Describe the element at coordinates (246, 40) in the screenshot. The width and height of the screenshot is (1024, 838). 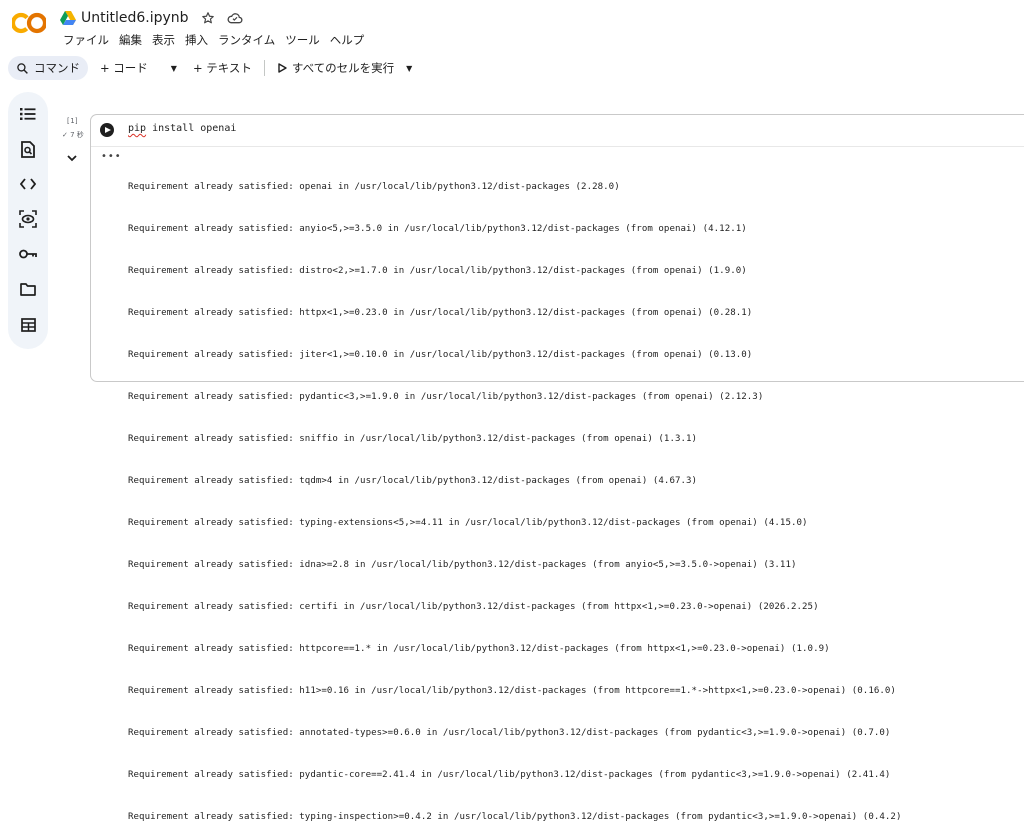
I see `menu-runtime: ランタイム` at that location.